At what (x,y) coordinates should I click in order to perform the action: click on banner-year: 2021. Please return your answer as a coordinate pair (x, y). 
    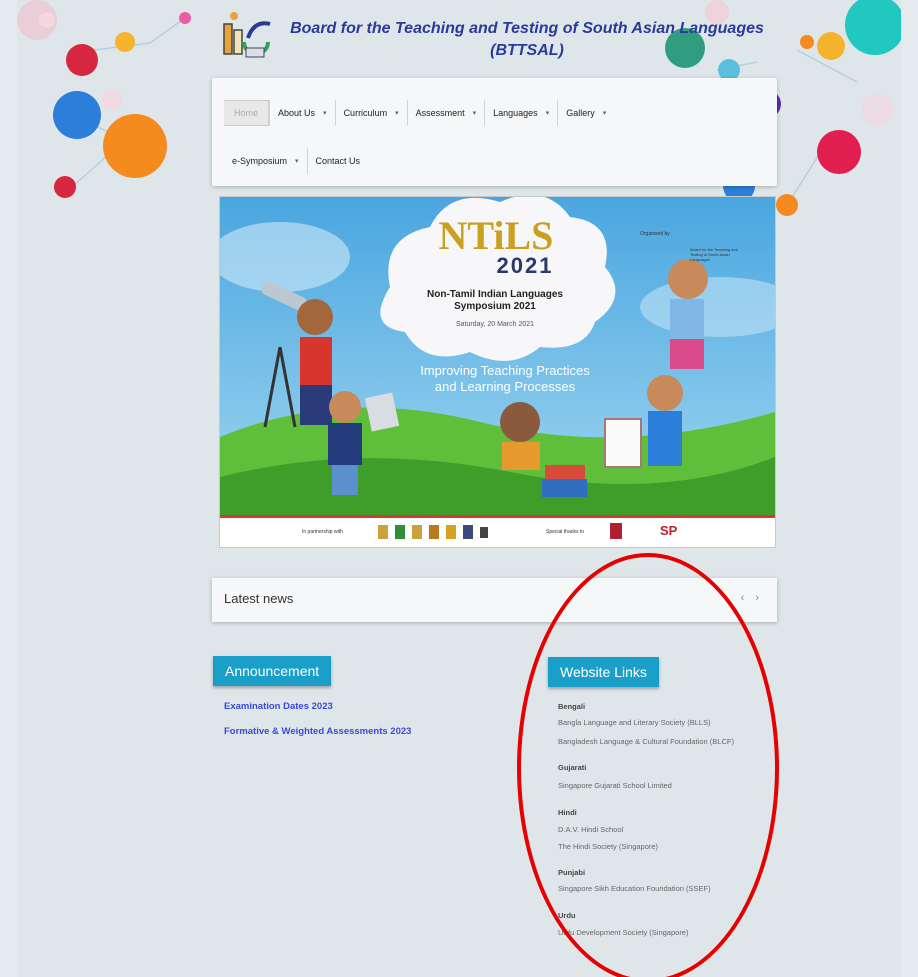
    Looking at the image, I should click on (525, 265).